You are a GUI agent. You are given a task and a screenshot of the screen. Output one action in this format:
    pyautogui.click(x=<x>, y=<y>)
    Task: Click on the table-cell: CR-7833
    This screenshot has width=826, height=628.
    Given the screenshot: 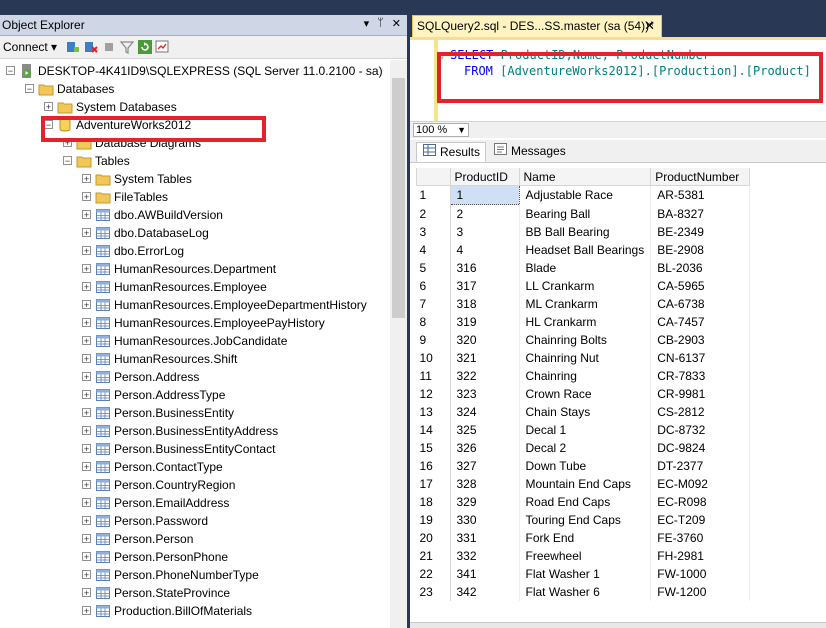 What is the action you would take?
    pyautogui.click(x=700, y=376)
    